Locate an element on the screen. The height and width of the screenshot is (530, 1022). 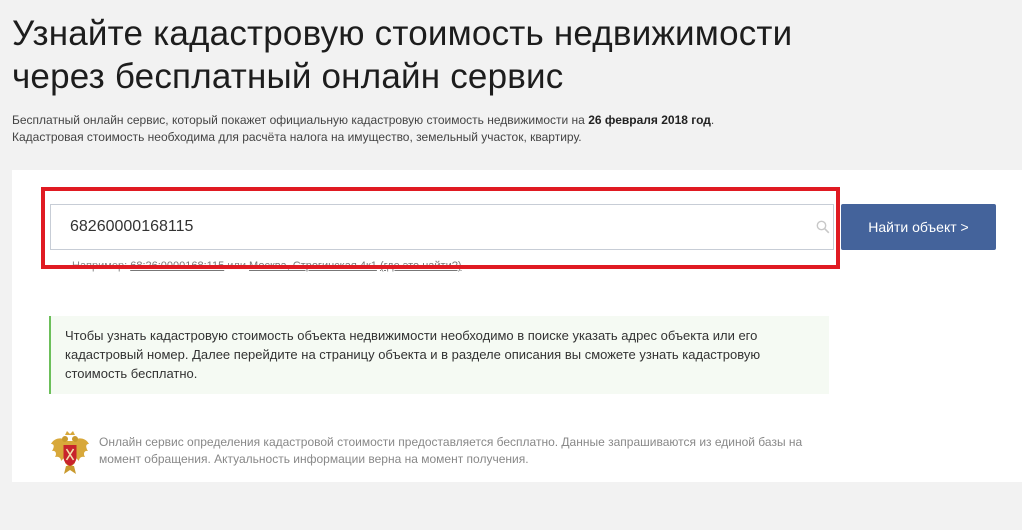
where-to-find-link: (где это найти?) is located at coordinates (421, 266).